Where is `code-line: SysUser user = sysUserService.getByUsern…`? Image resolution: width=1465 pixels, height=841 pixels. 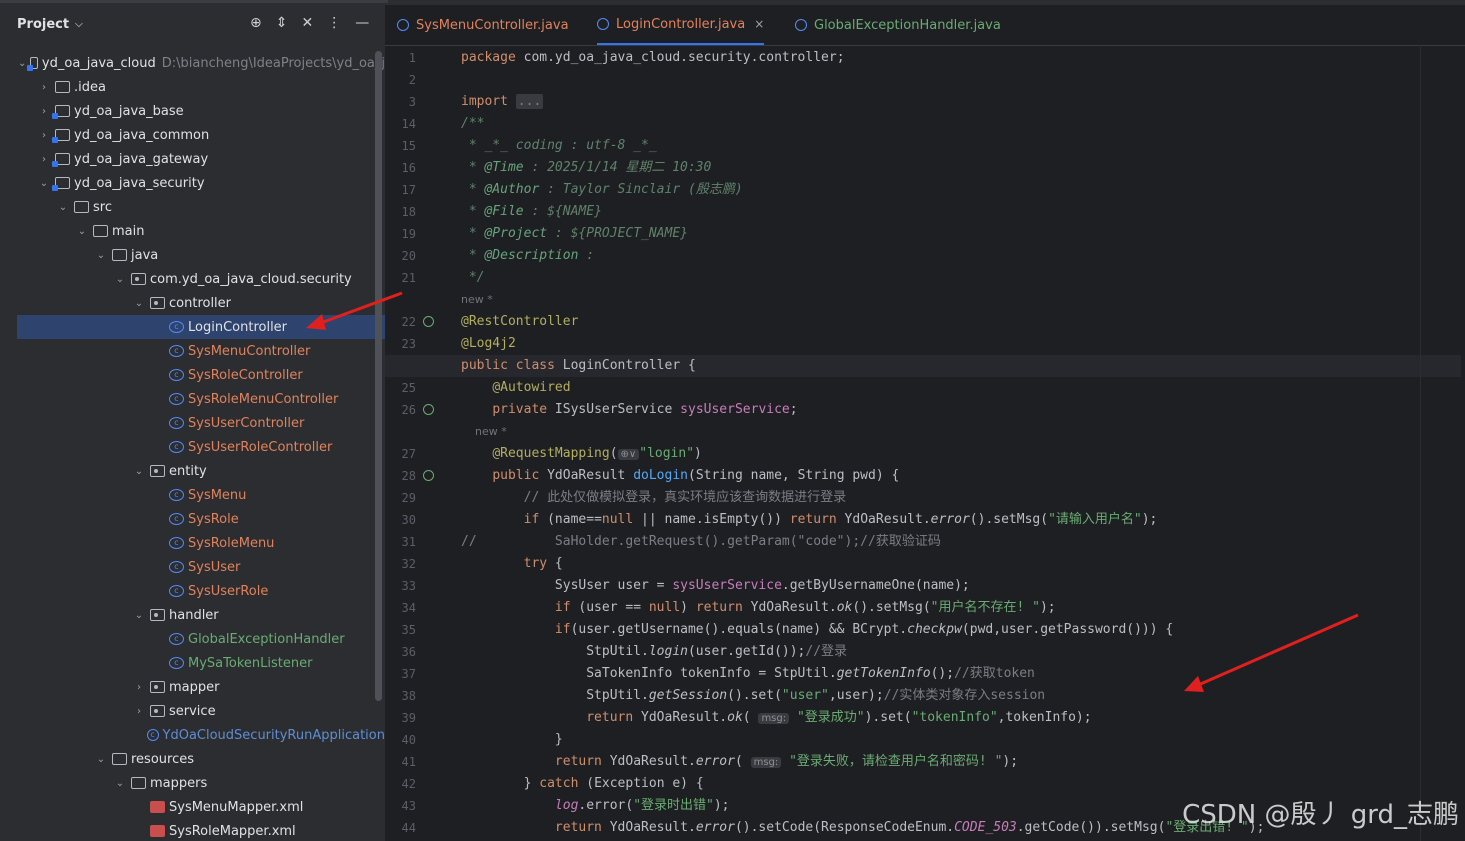 code-line: SysUser user = sysUserService.getByUsern… is located at coordinates (961, 586).